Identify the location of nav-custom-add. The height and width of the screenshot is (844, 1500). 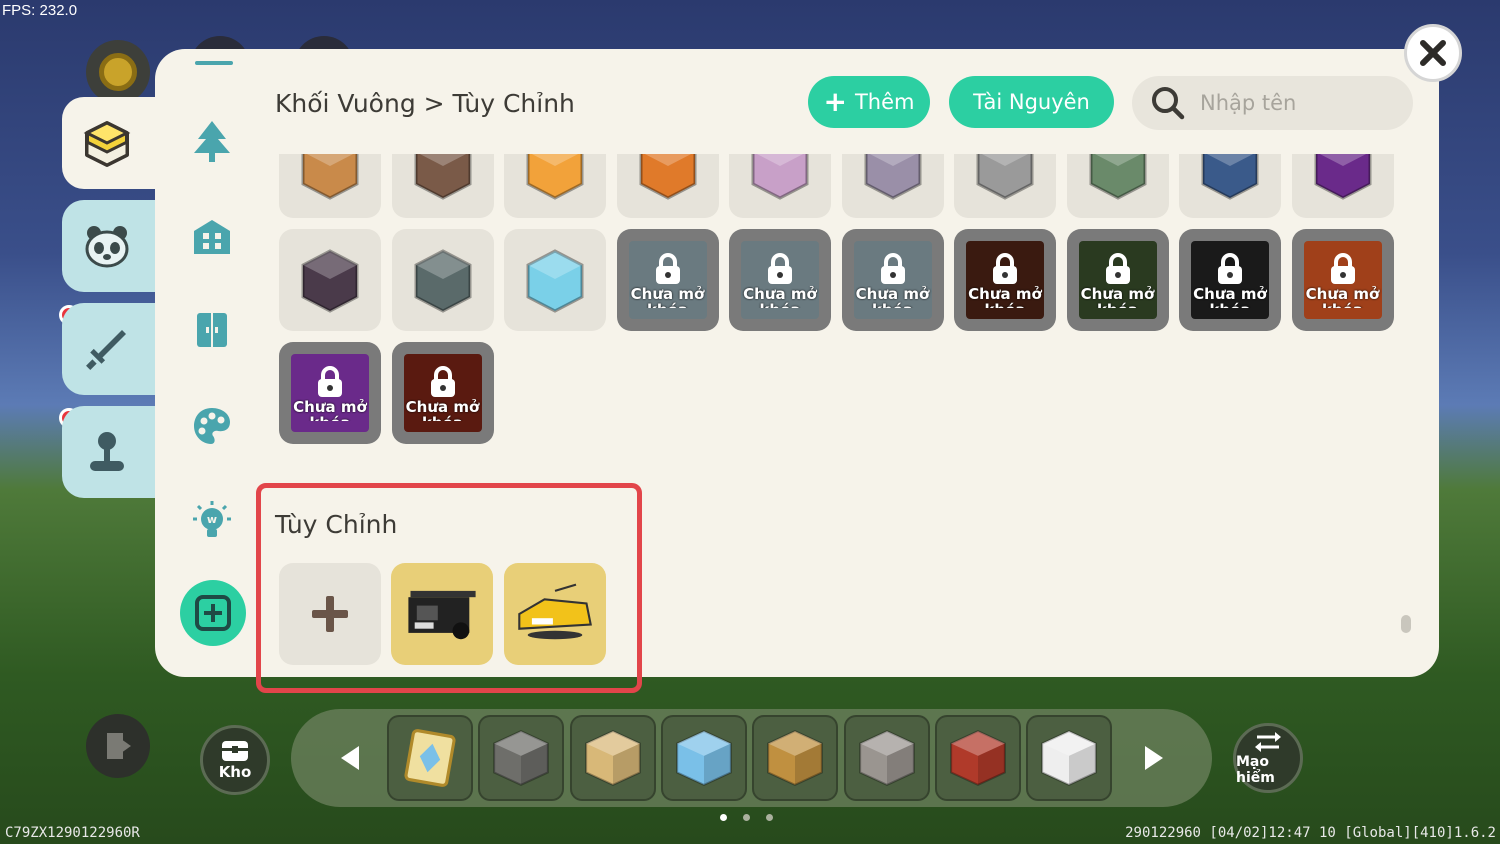
(213, 613).